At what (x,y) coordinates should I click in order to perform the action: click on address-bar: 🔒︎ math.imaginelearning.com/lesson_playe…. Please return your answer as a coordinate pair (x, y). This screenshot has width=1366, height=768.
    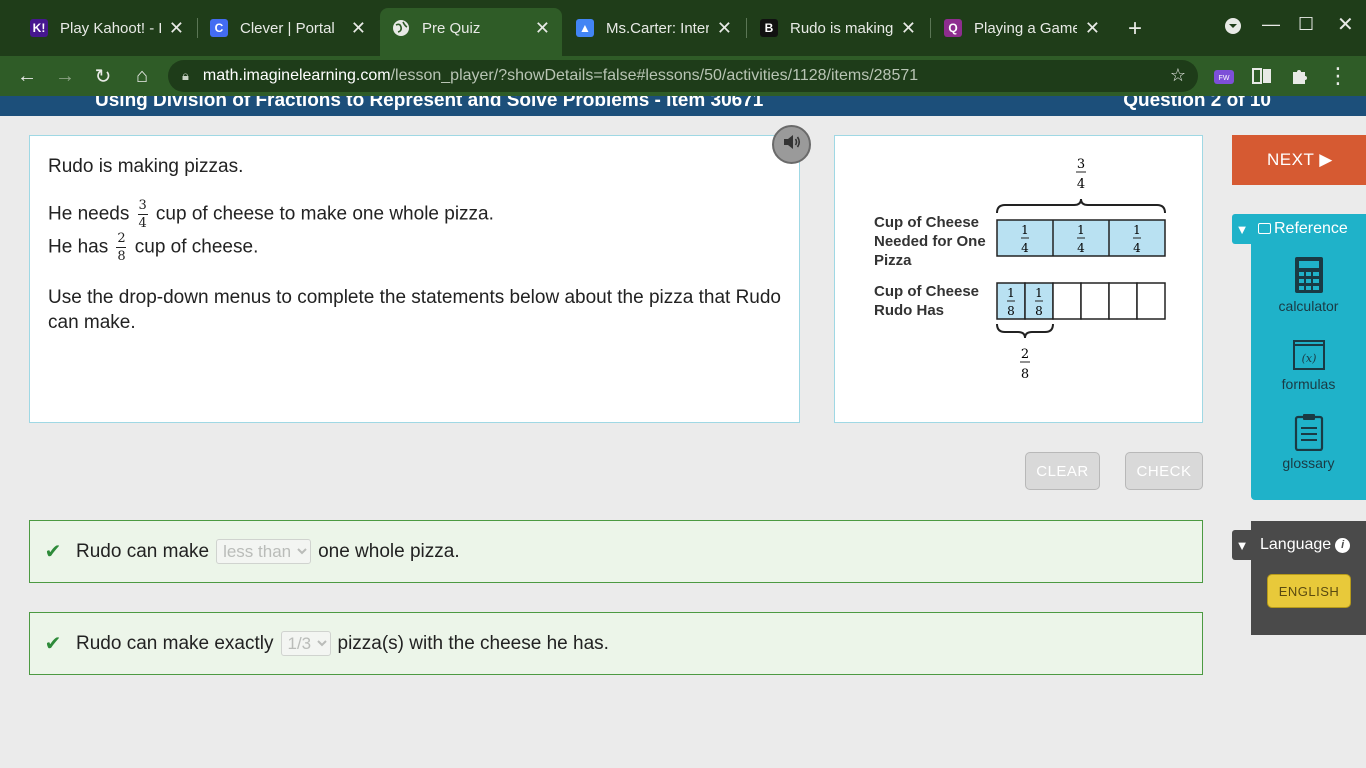
    Looking at the image, I should click on (683, 76).